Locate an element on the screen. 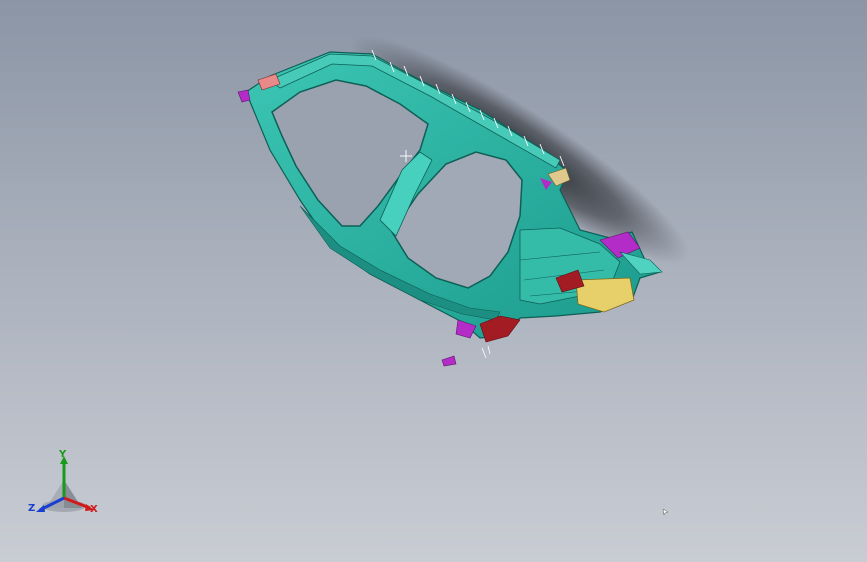  coordinate-triad: Y Z X is located at coordinates (66, 484).